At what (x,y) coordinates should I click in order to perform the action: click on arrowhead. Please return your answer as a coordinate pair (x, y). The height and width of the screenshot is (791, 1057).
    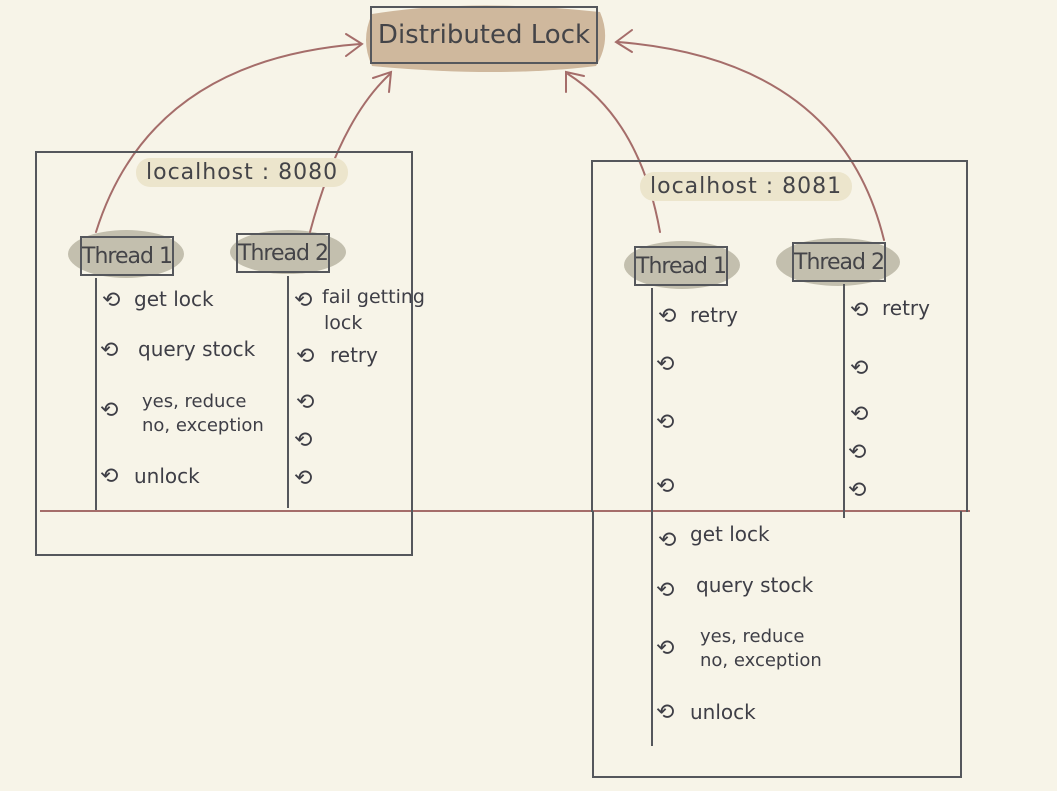
    Looking at the image, I should click on (623, 41).